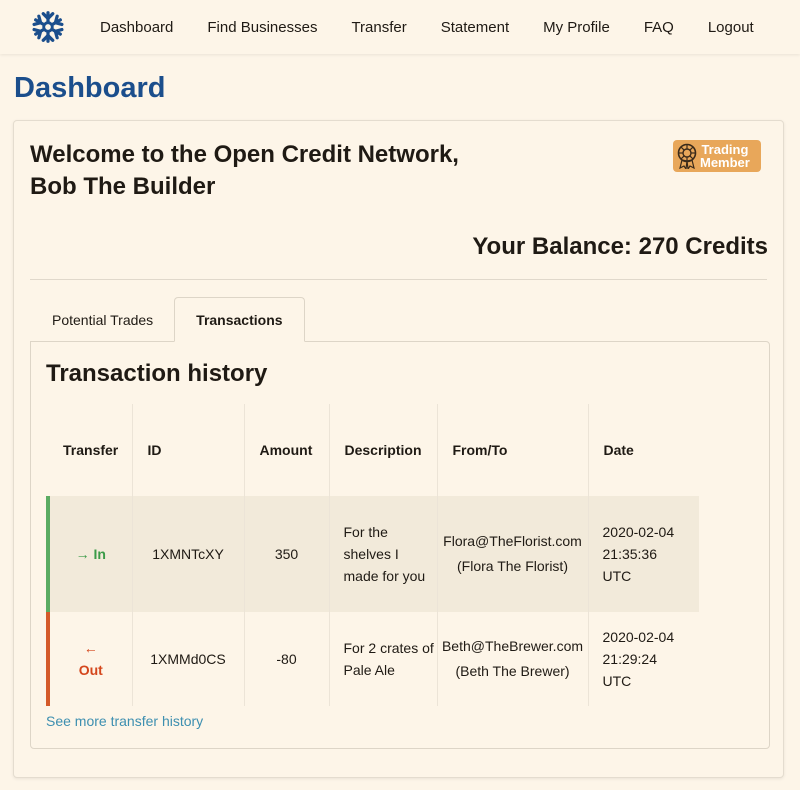 The width and height of the screenshot is (800, 790). I want to click on transaction-description: For 2 crates of Pale Ale, so click(383, 659).